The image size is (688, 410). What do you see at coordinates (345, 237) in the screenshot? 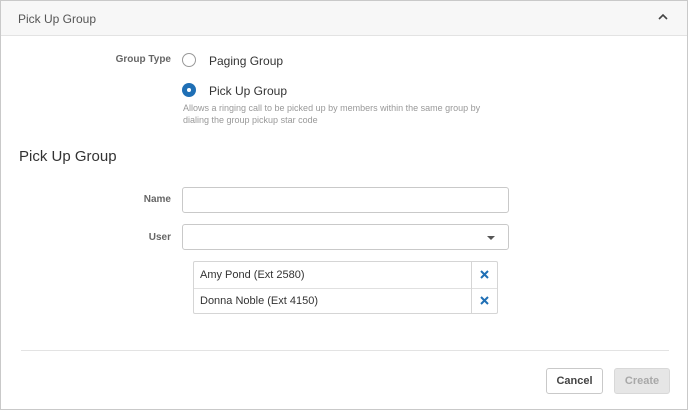
I see `user-select` at bounding box center [345, 237].